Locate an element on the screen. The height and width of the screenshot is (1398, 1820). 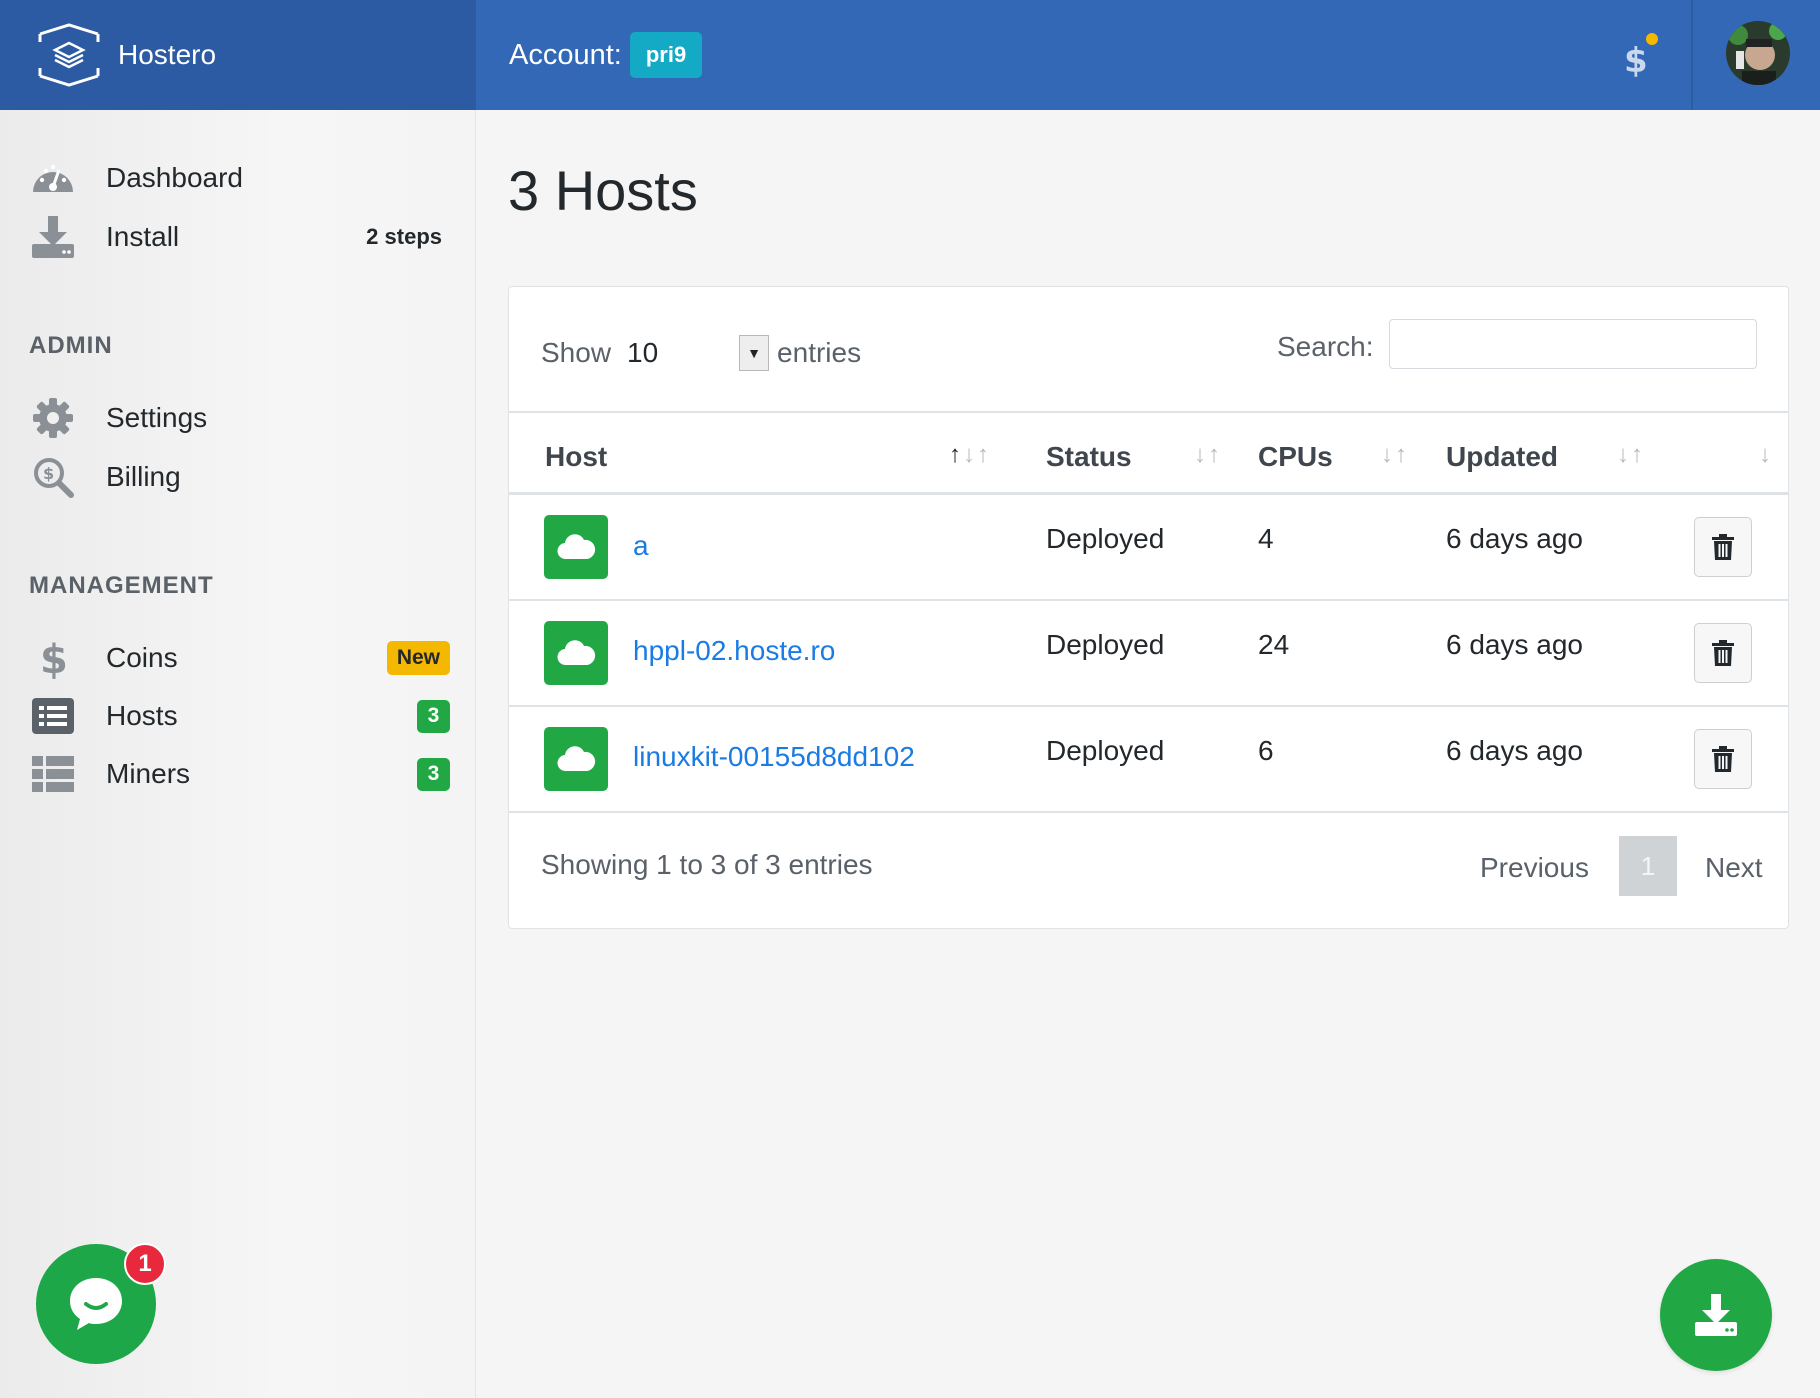
list-icon is located at coordinates (53, 716).